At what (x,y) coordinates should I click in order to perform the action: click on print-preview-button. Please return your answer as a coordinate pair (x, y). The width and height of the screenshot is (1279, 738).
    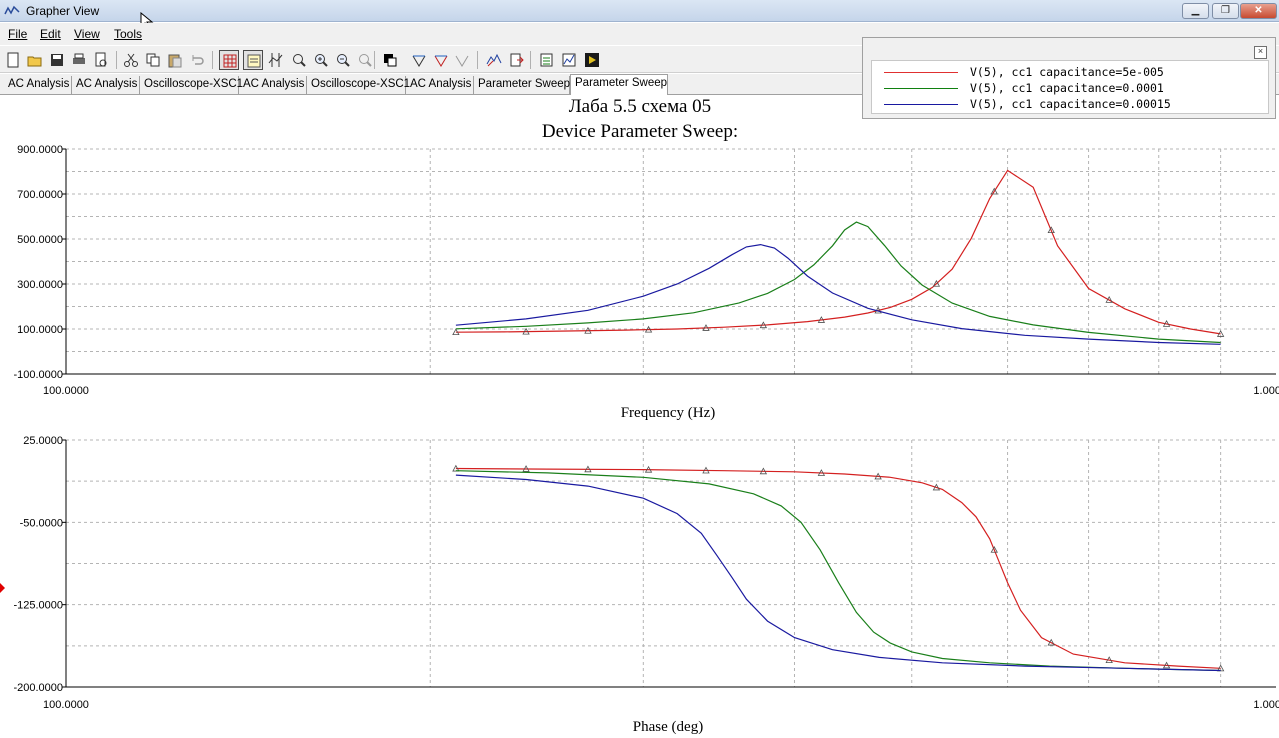
    Looking at the image, I should click on (101, 60).